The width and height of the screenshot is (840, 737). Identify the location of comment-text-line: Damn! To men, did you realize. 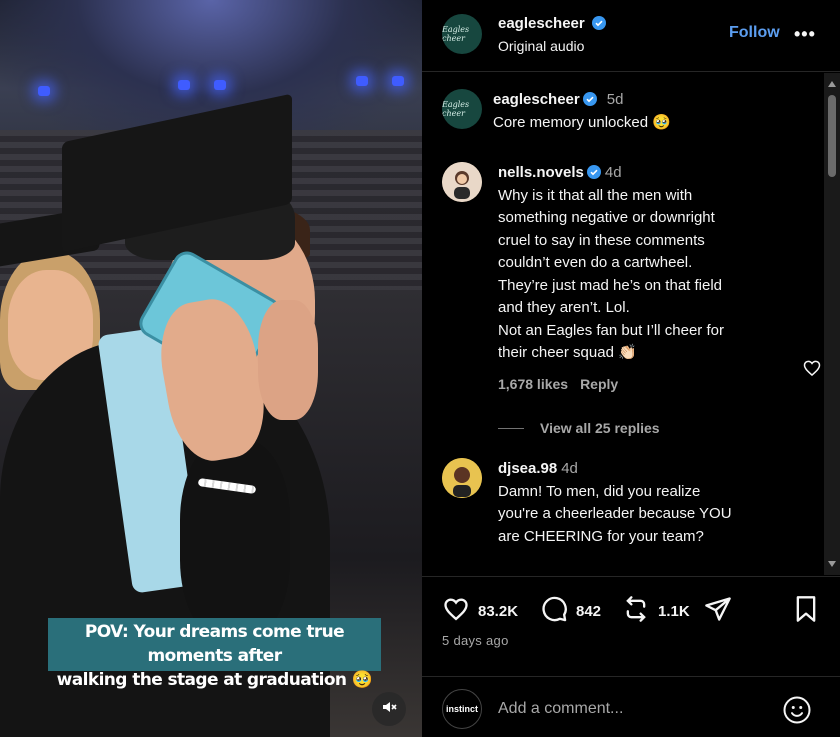
(599, 491).